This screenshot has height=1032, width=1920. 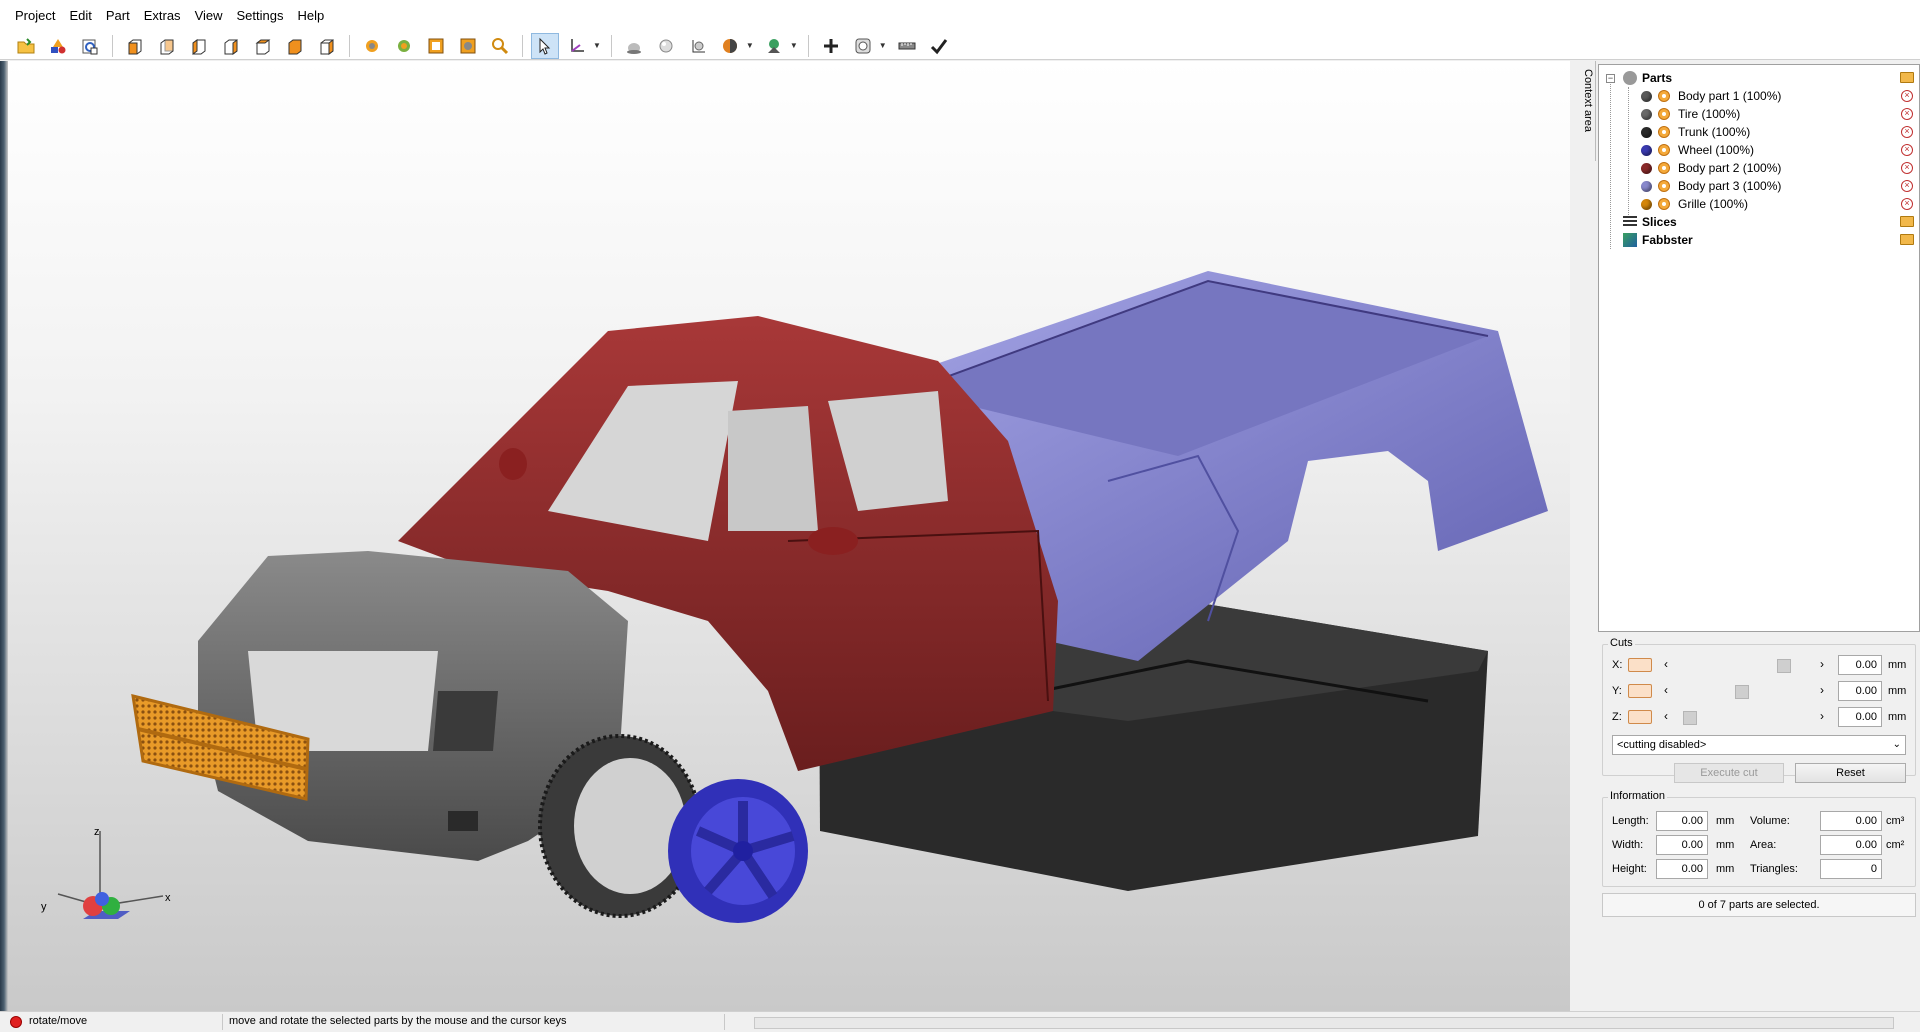 I want to click on axis-label-x: x, so click(x=168, y=898).